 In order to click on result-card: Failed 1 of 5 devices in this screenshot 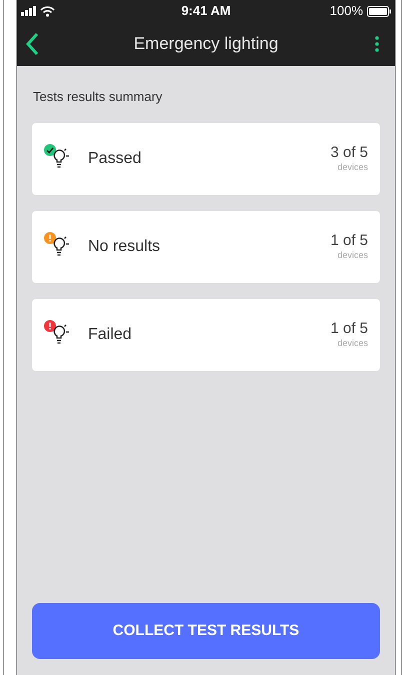, I will do `click(206, 334)`.